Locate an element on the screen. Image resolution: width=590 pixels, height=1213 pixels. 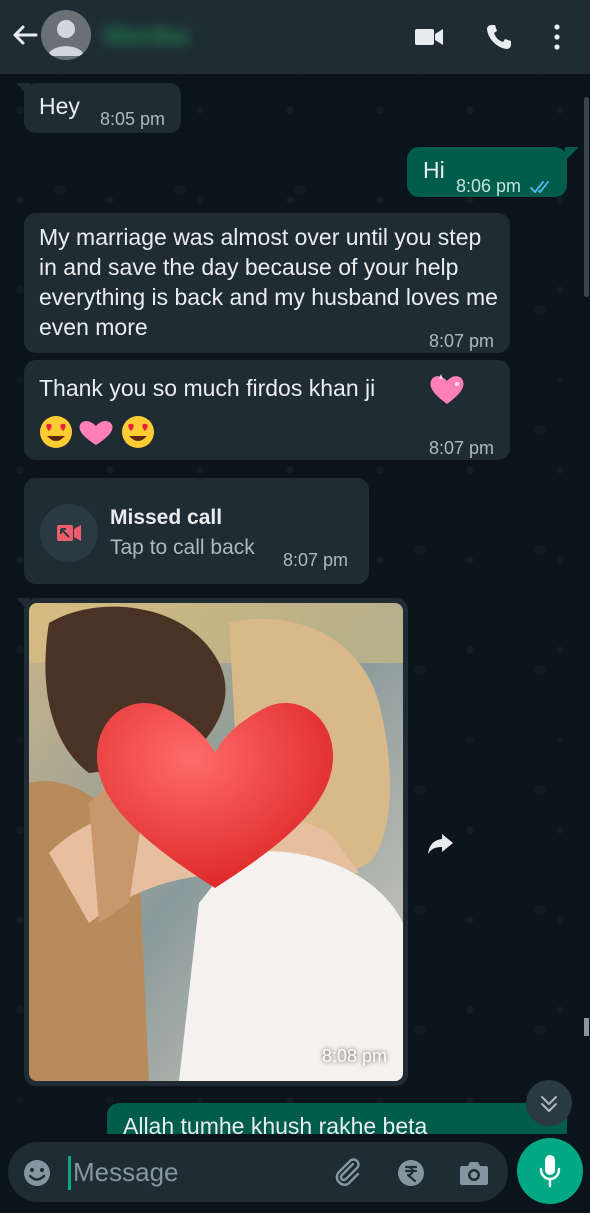
message-text: Thank you so much firdos khan ji is located at coordinates (207, 388).